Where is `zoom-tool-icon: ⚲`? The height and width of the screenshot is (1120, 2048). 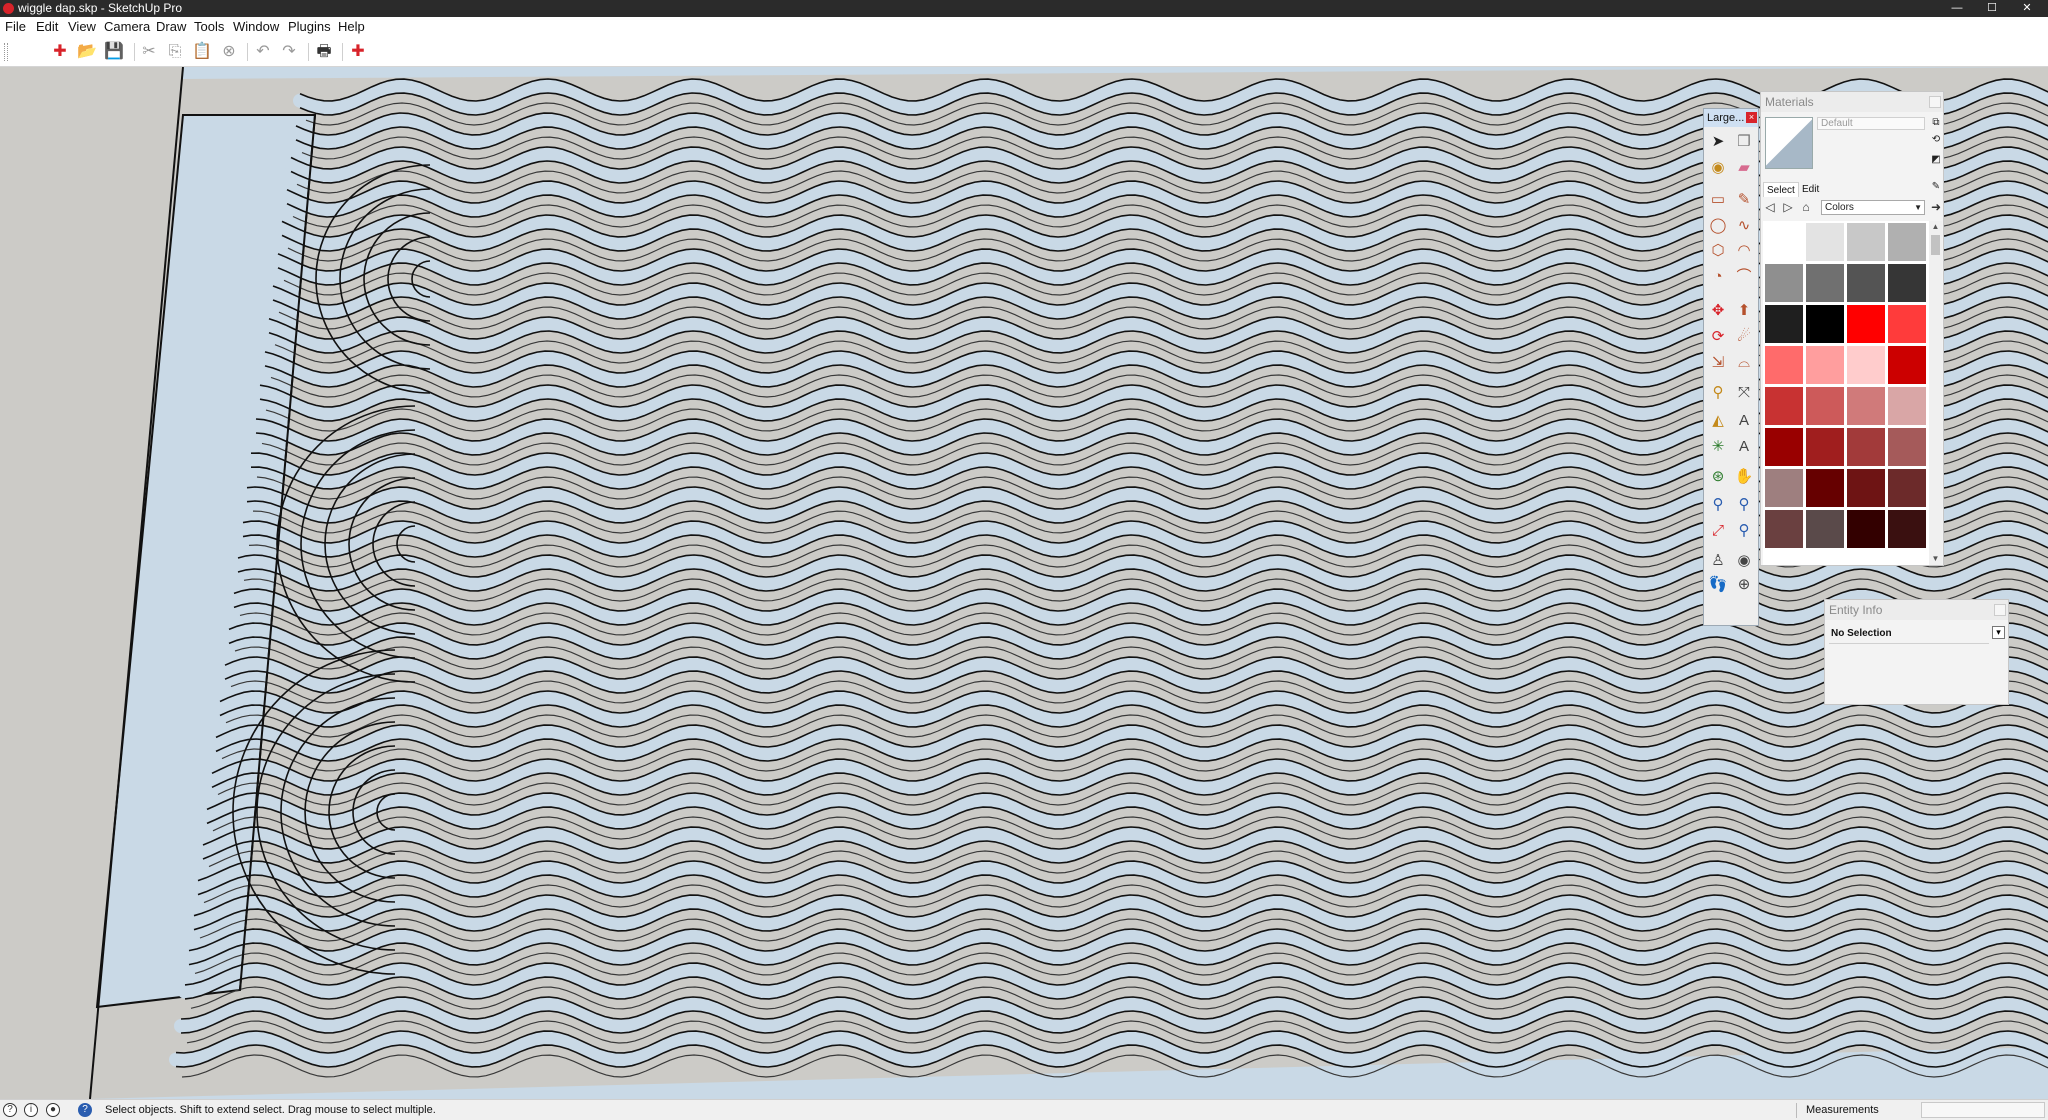
zoom-tool-icon: ⚲ is located at coordinates (1718, 505).